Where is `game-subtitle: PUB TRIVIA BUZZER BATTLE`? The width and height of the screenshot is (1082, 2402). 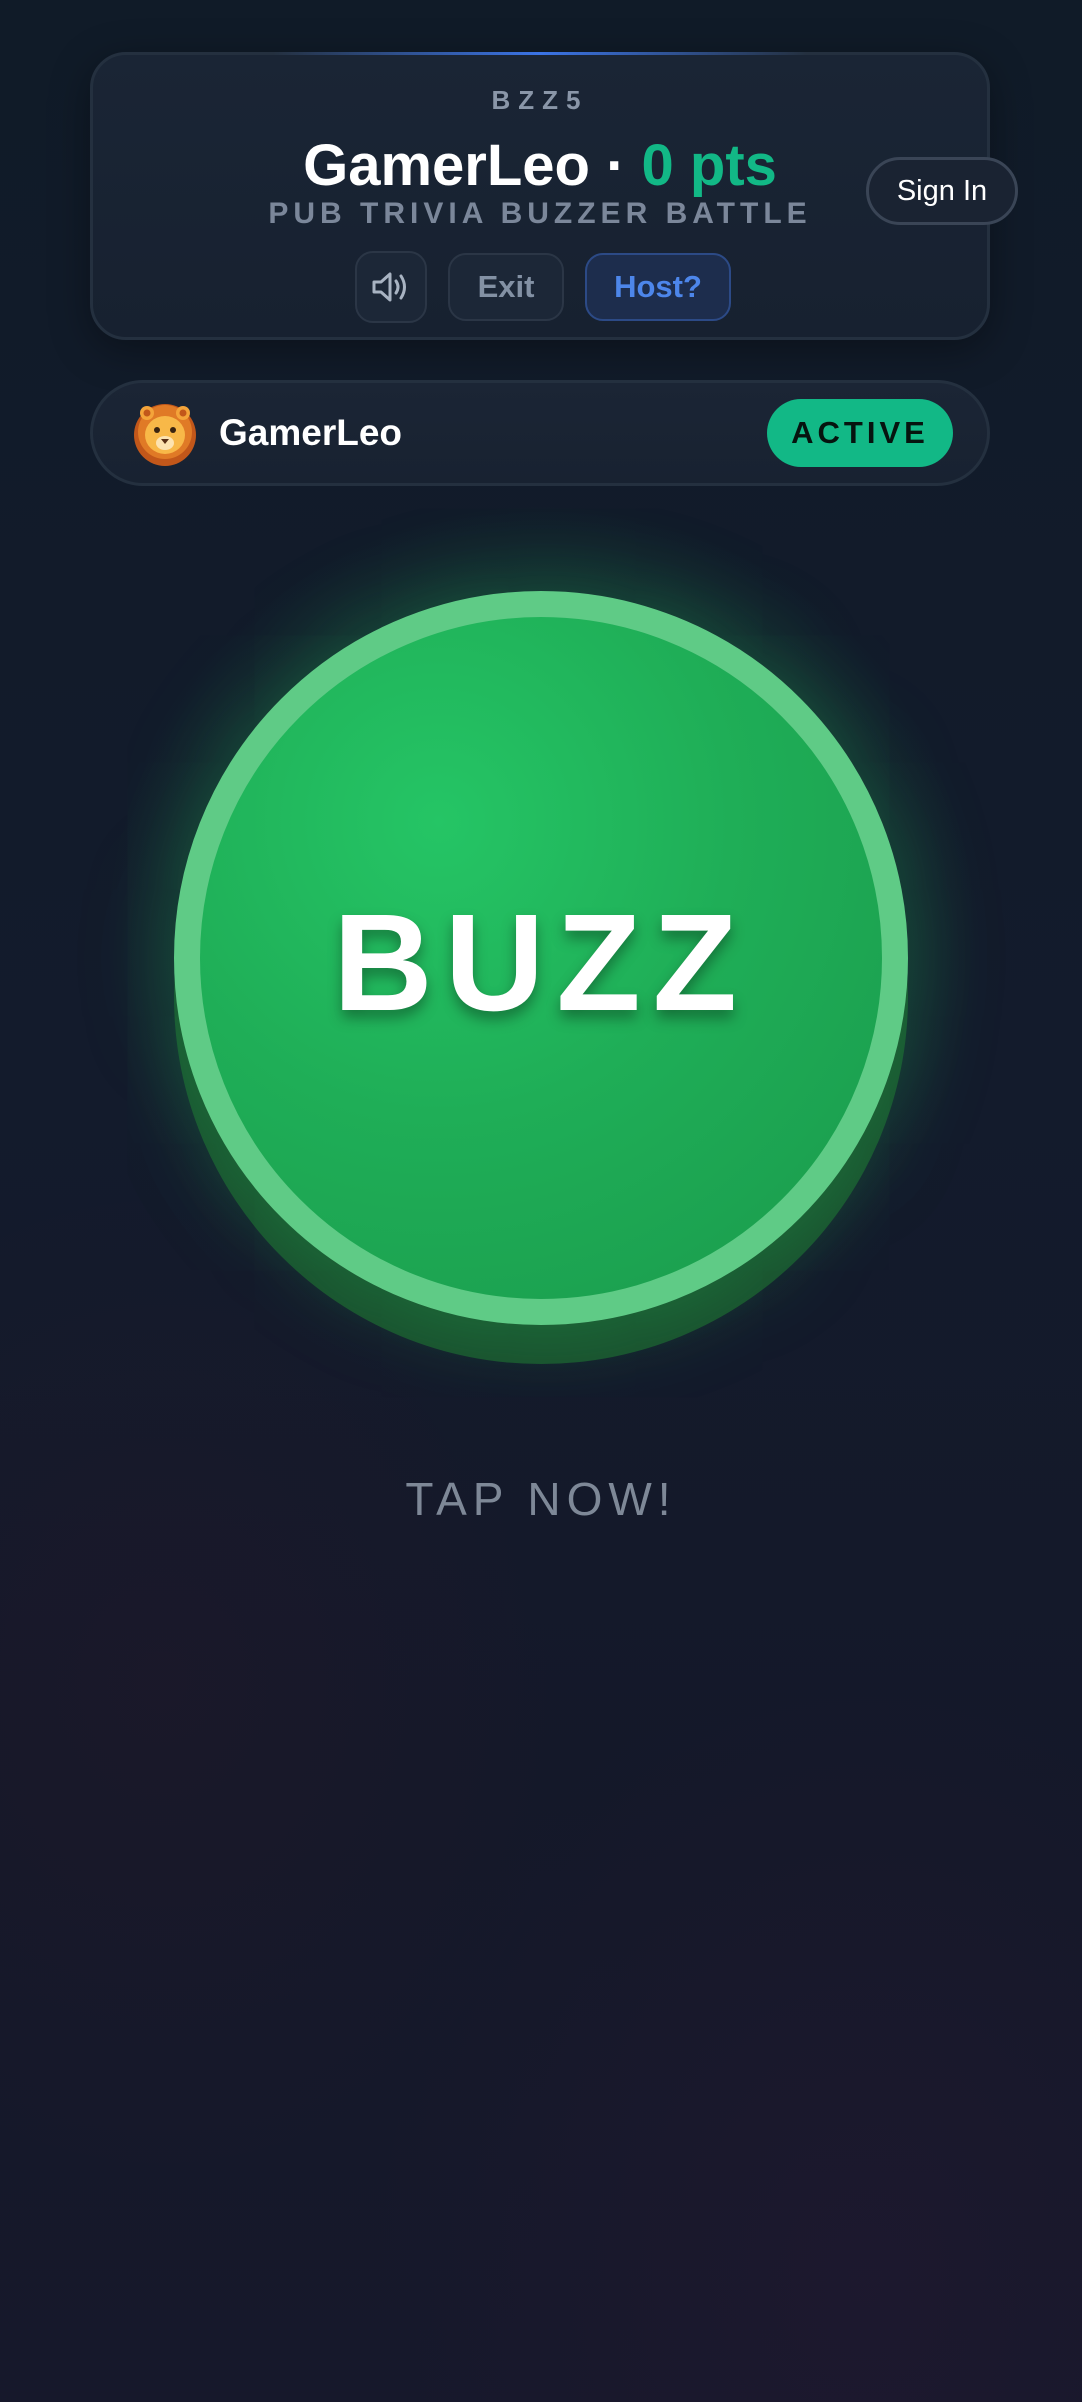
game-subtitle: PUB TRIVIA BUZZER BATTLE is located at coordinates (540, 213).